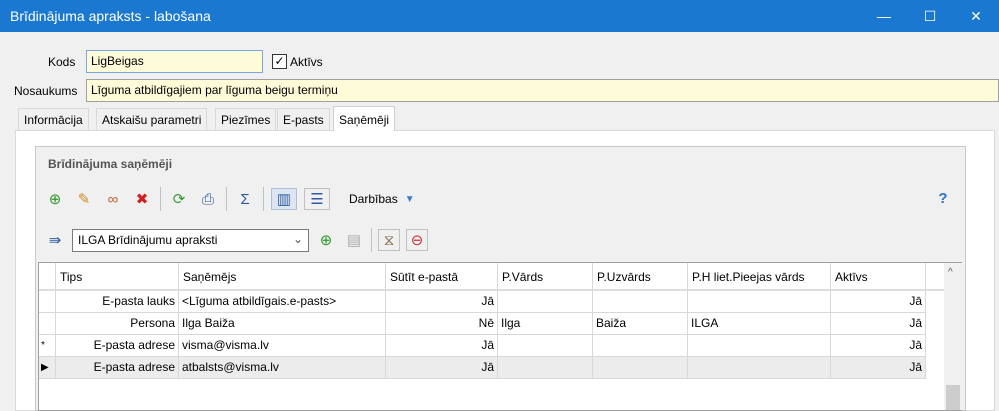 This screenshot has height=411, width=999. What do you see at coordinates (47, 346) in the screenshot?
I see `row-indicator: *` at bounding box center [47, 346].